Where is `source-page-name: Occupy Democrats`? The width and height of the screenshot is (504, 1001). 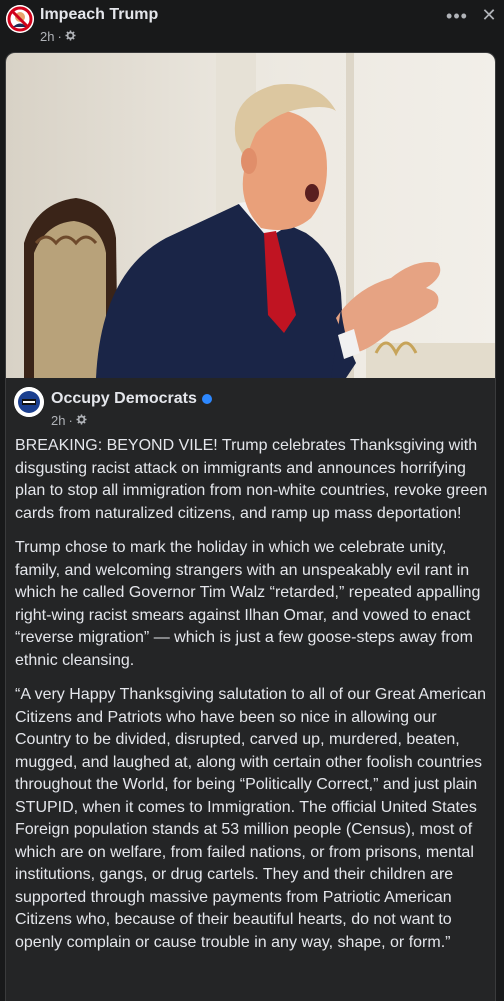 source-page-name: Occupy Democrats is located at coordinates (131, 399).